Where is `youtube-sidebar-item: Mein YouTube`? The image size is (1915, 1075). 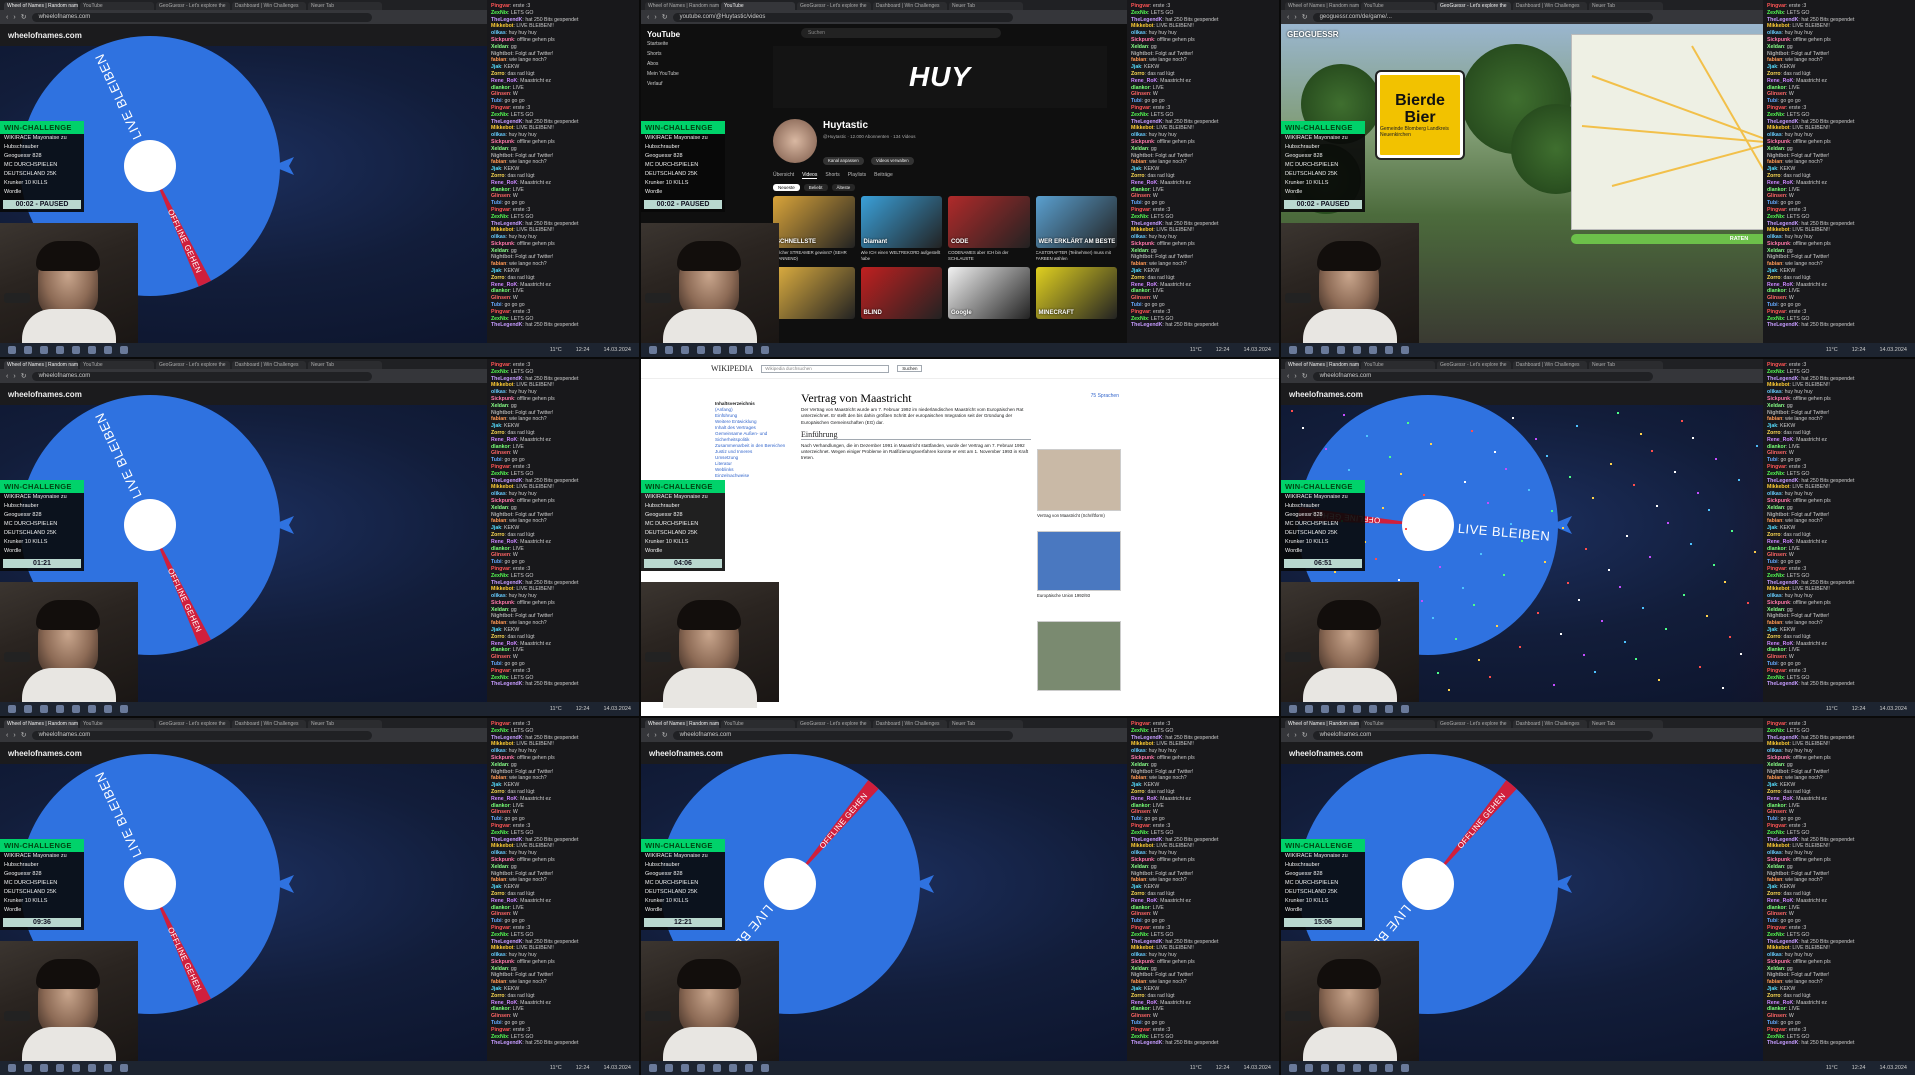 youtube-sidebar-item: Mein YouTube is located at coordinates (701, 74).